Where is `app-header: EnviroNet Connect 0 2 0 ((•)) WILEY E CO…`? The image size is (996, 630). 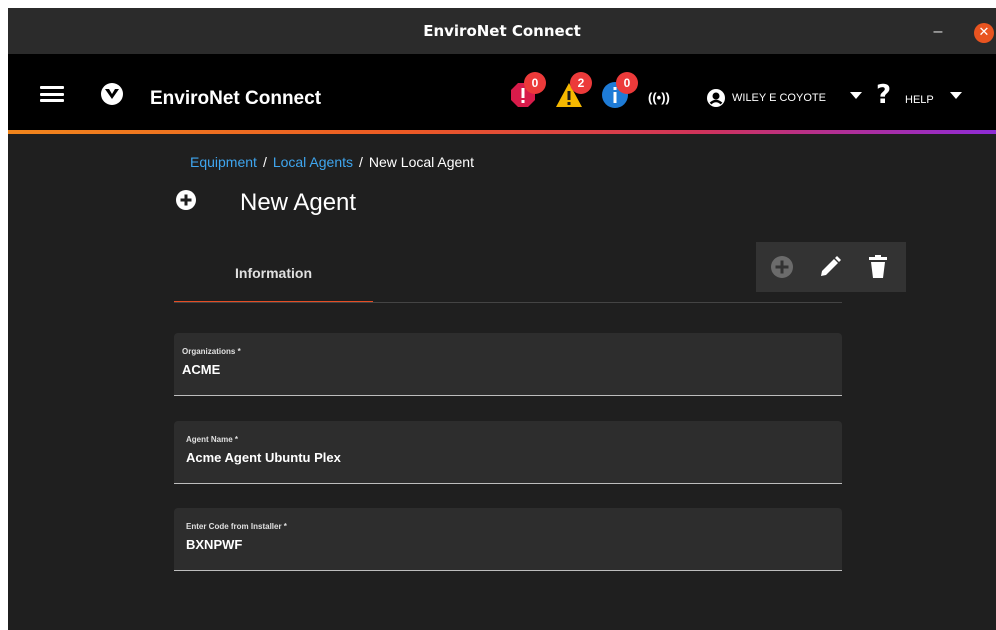 app-header: EnviroNet Connect 0 2 0 ((•)) WILEY E CO… is located at coordinates (502, 94).